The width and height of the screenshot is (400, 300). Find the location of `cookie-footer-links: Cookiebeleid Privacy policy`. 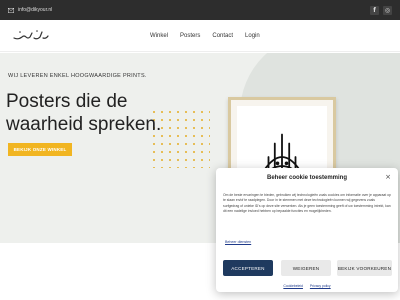

cookie-footer-links: Cookiebeleid Privacy policy is located at coordinates (307, 286).